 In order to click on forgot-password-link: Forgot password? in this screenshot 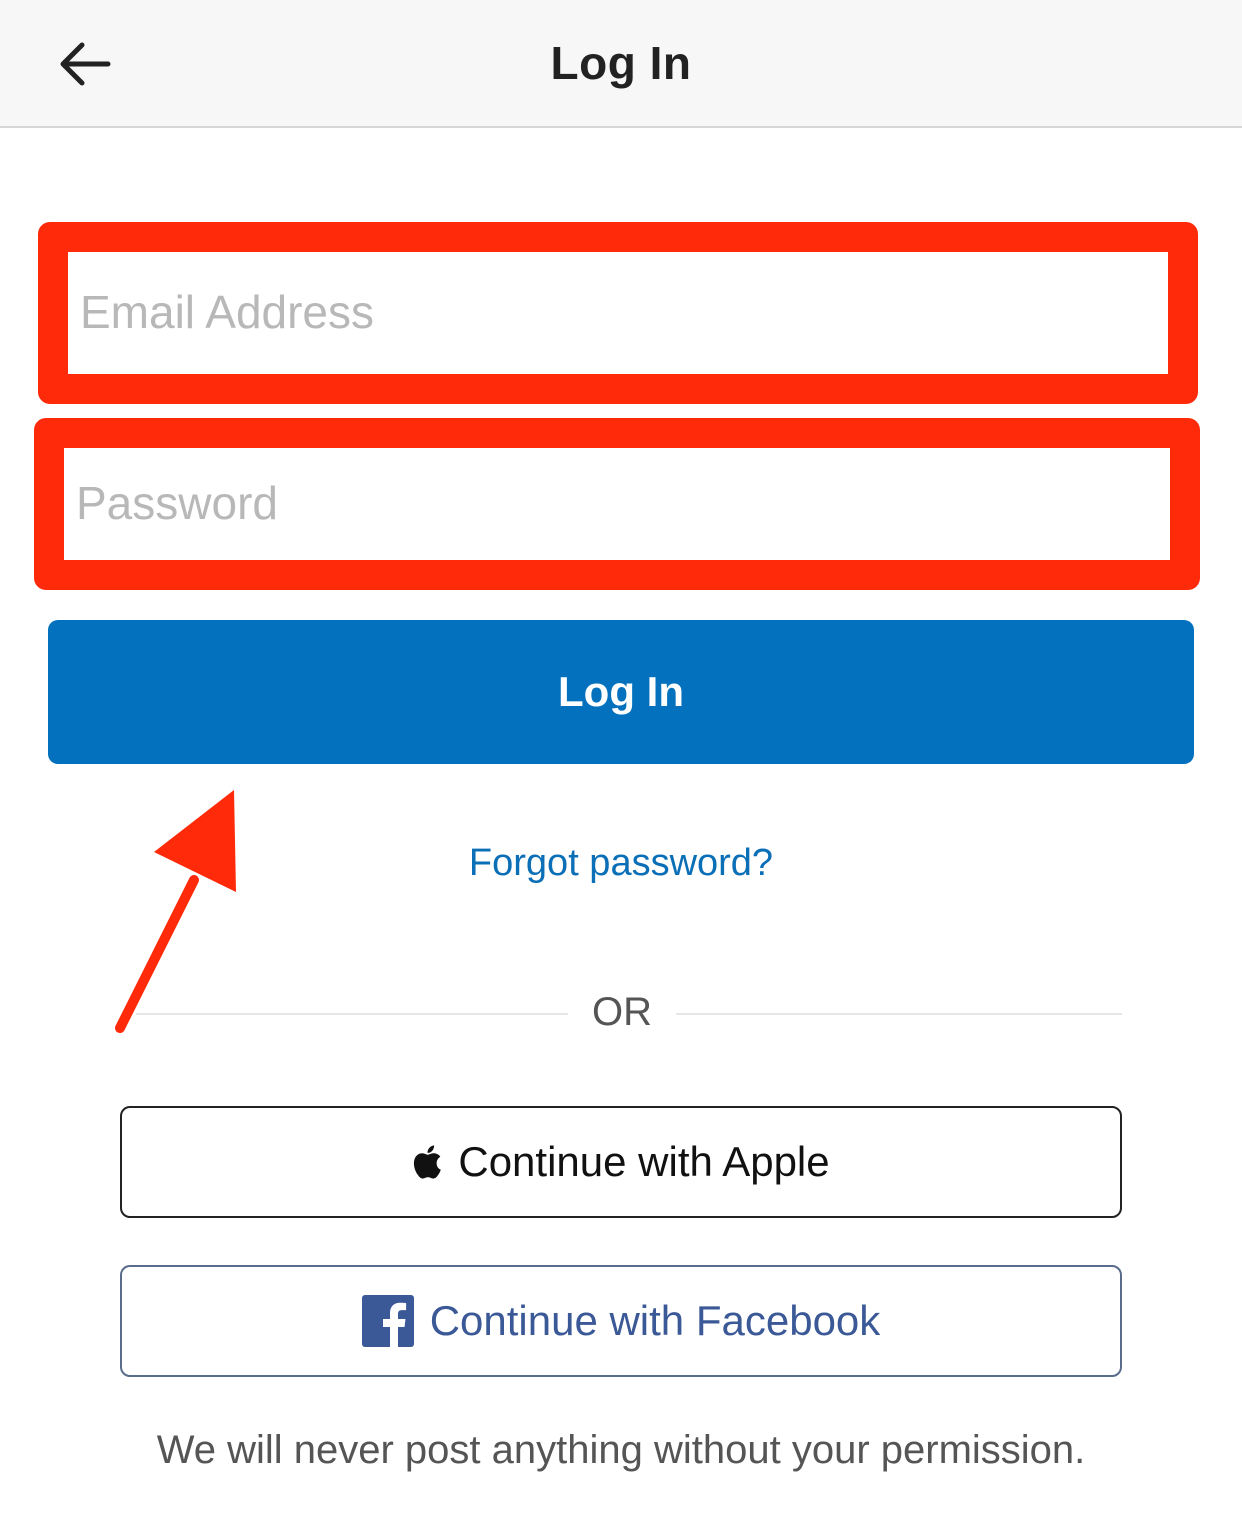, I will do `click(621, 863)`.